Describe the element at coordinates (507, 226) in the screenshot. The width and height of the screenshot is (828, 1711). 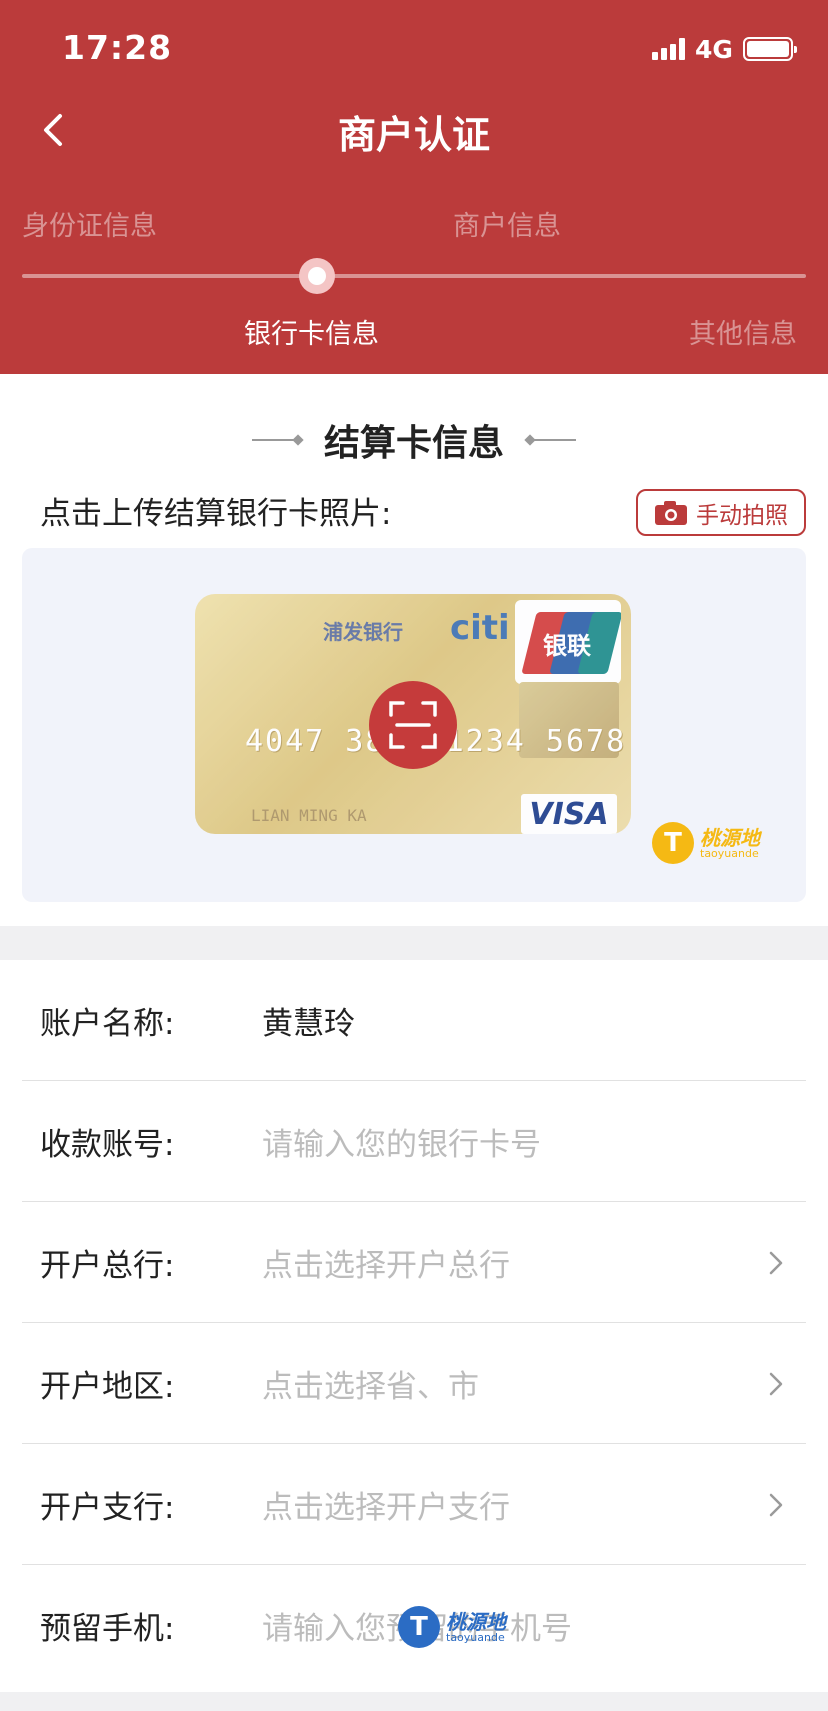
I see `step-merchant-info: 商户信息` at that location.